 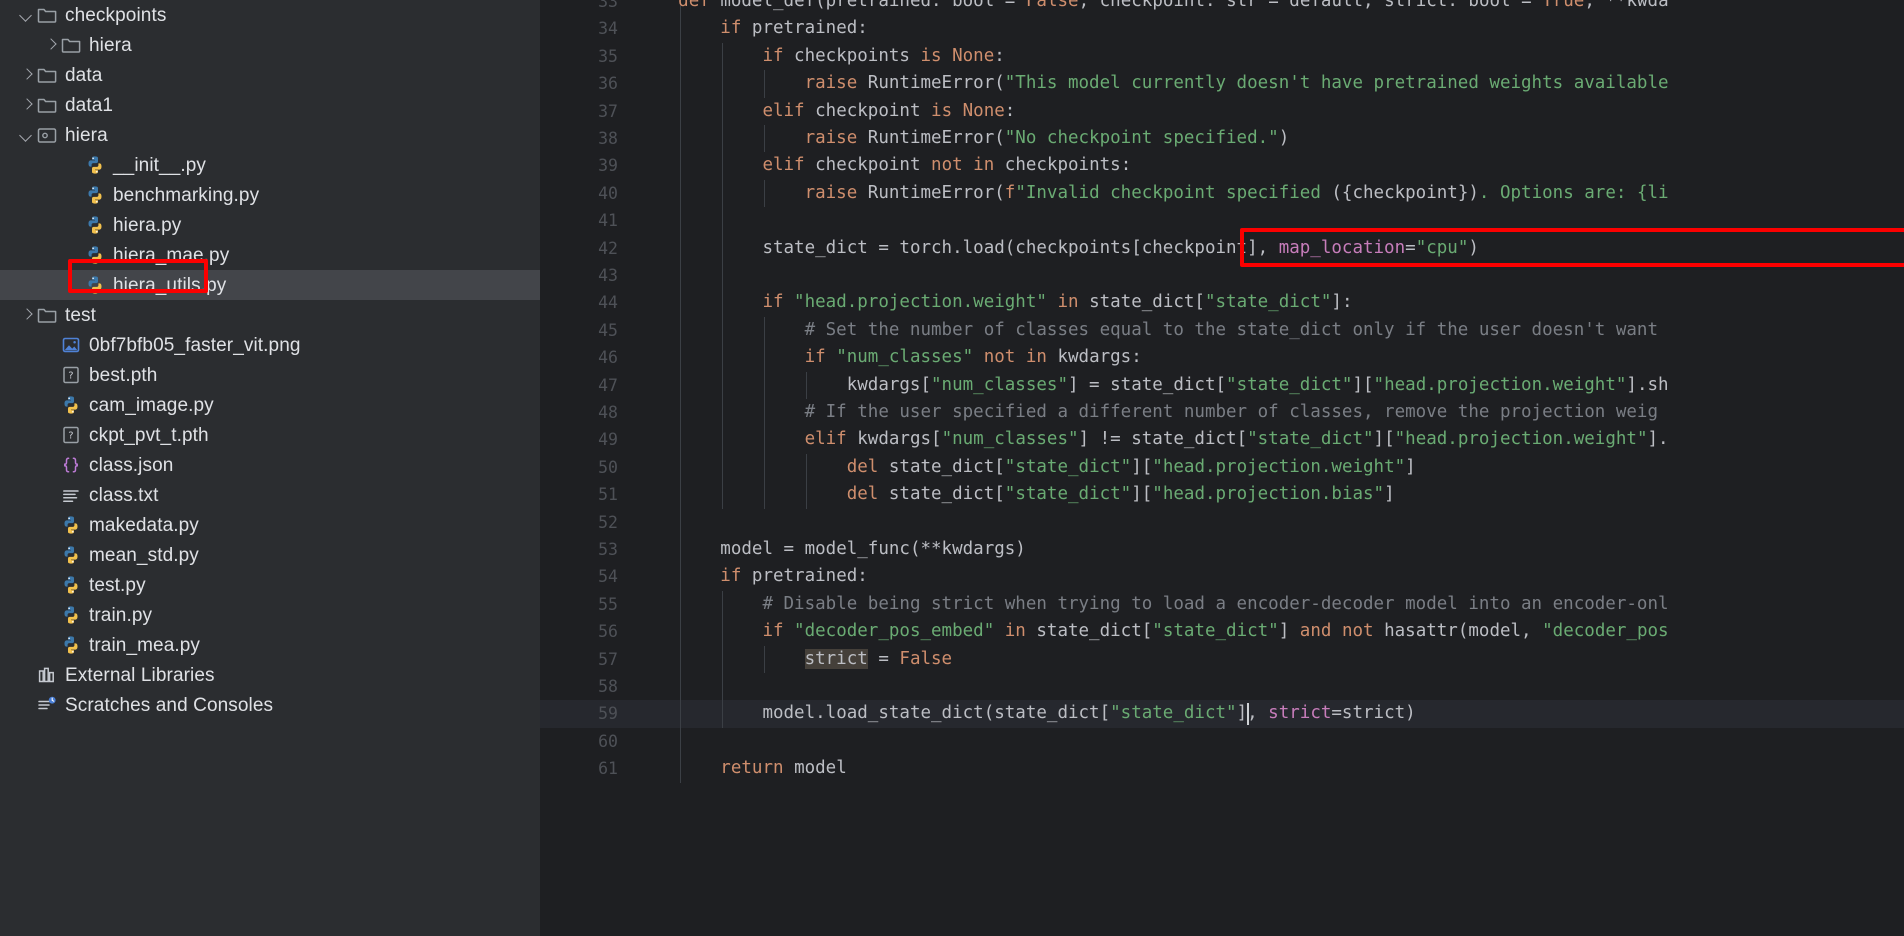 I want to click on tree-item-hiera-utils-py: hiera_utils.py, so click(x=270, y=285).